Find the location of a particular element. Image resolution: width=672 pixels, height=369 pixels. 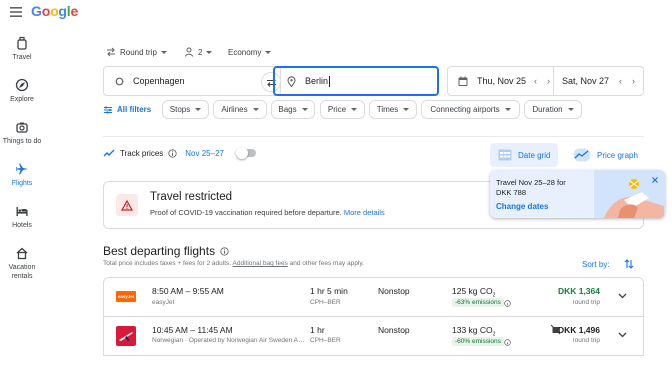

date-range-field: Thu, Nov 25 ‹ › Sat, Nov 27 ‹ › is located at coordinates (545, 81).